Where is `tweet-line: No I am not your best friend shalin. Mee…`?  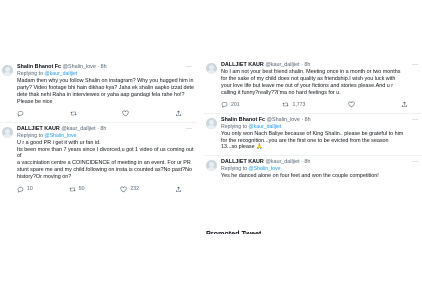 tweet-line: No I am not your best friend shalin. Mee… is located at coordinates (311, 72).